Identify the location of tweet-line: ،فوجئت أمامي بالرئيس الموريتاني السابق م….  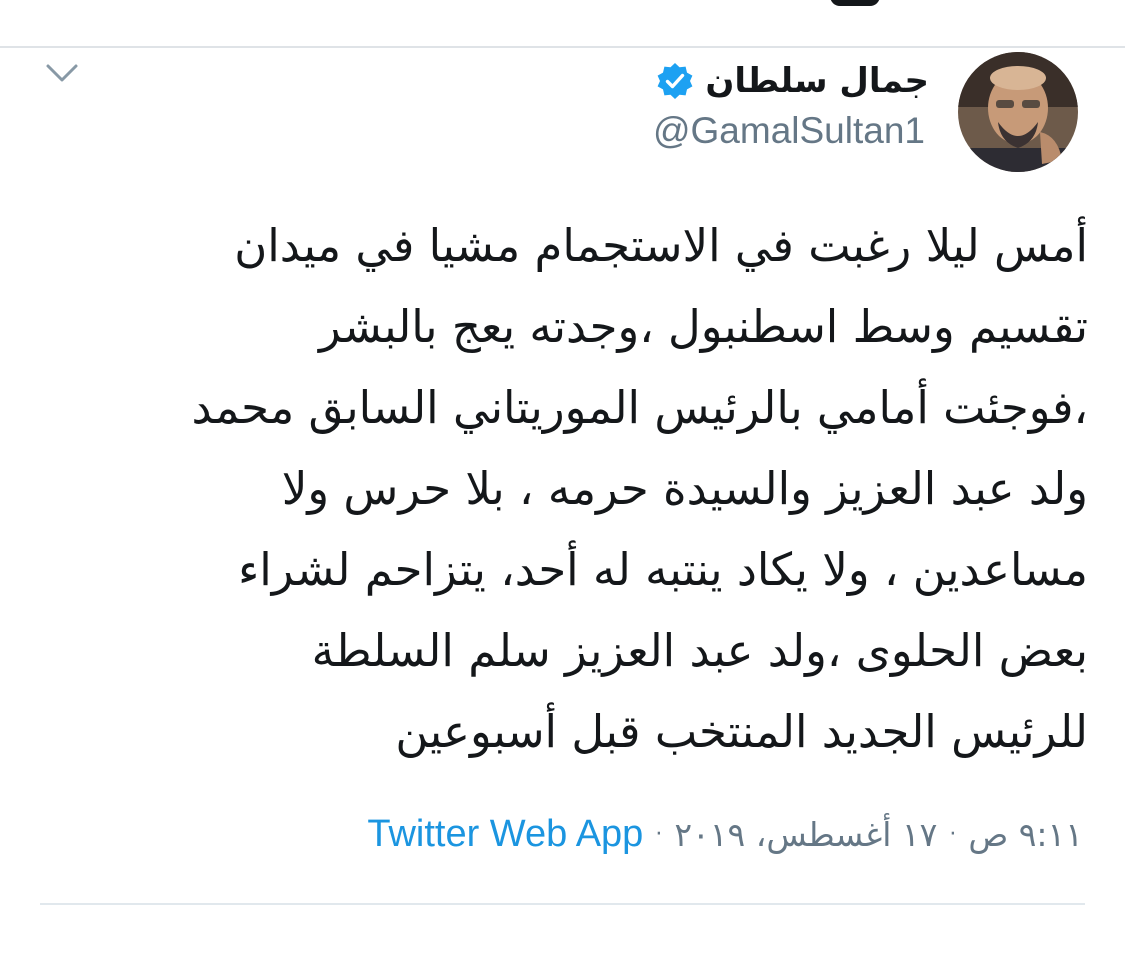
(639, 407).